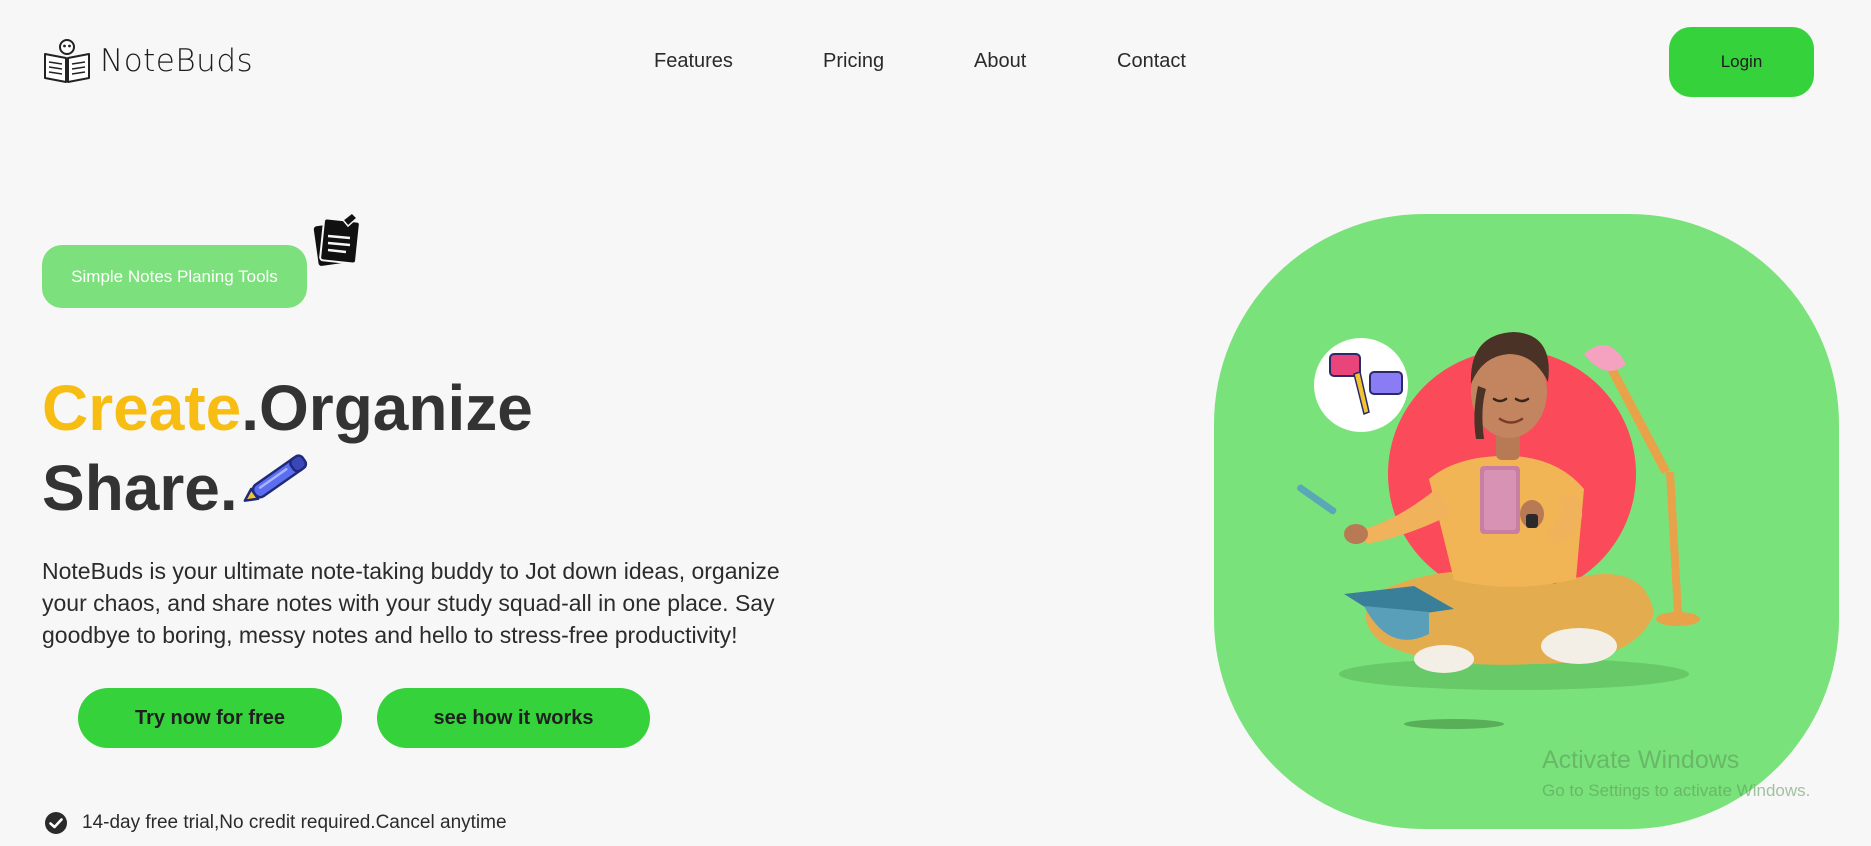  Describe the element at coordinates (177, 61) in the screenshot. I see `brand-name: NoteBuds` at that location.